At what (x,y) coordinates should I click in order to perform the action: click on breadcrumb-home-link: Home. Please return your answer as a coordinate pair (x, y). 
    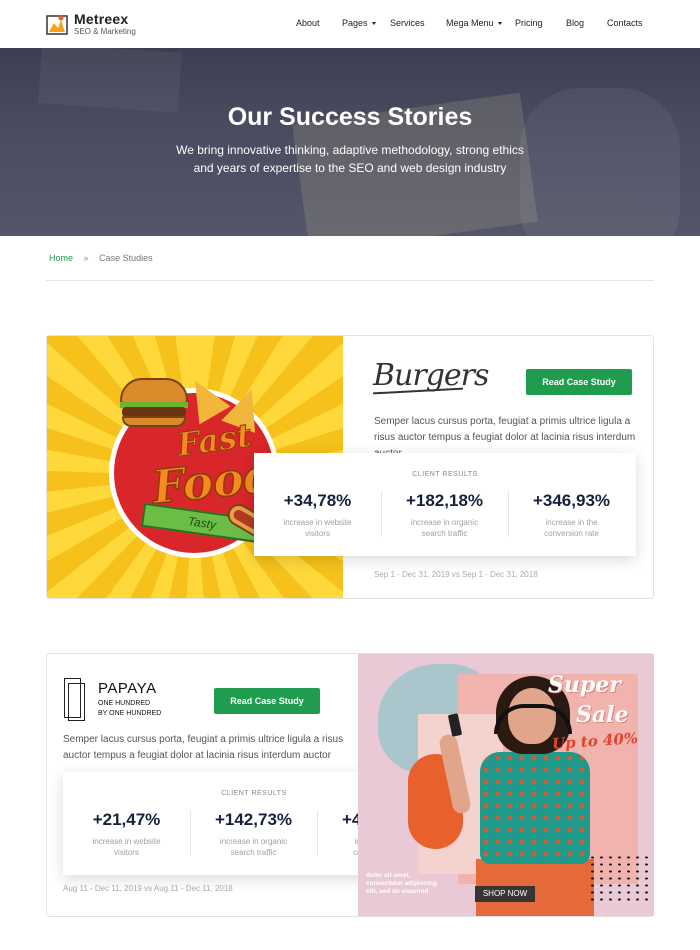
    Looking at the image, I should click on (61, 258).